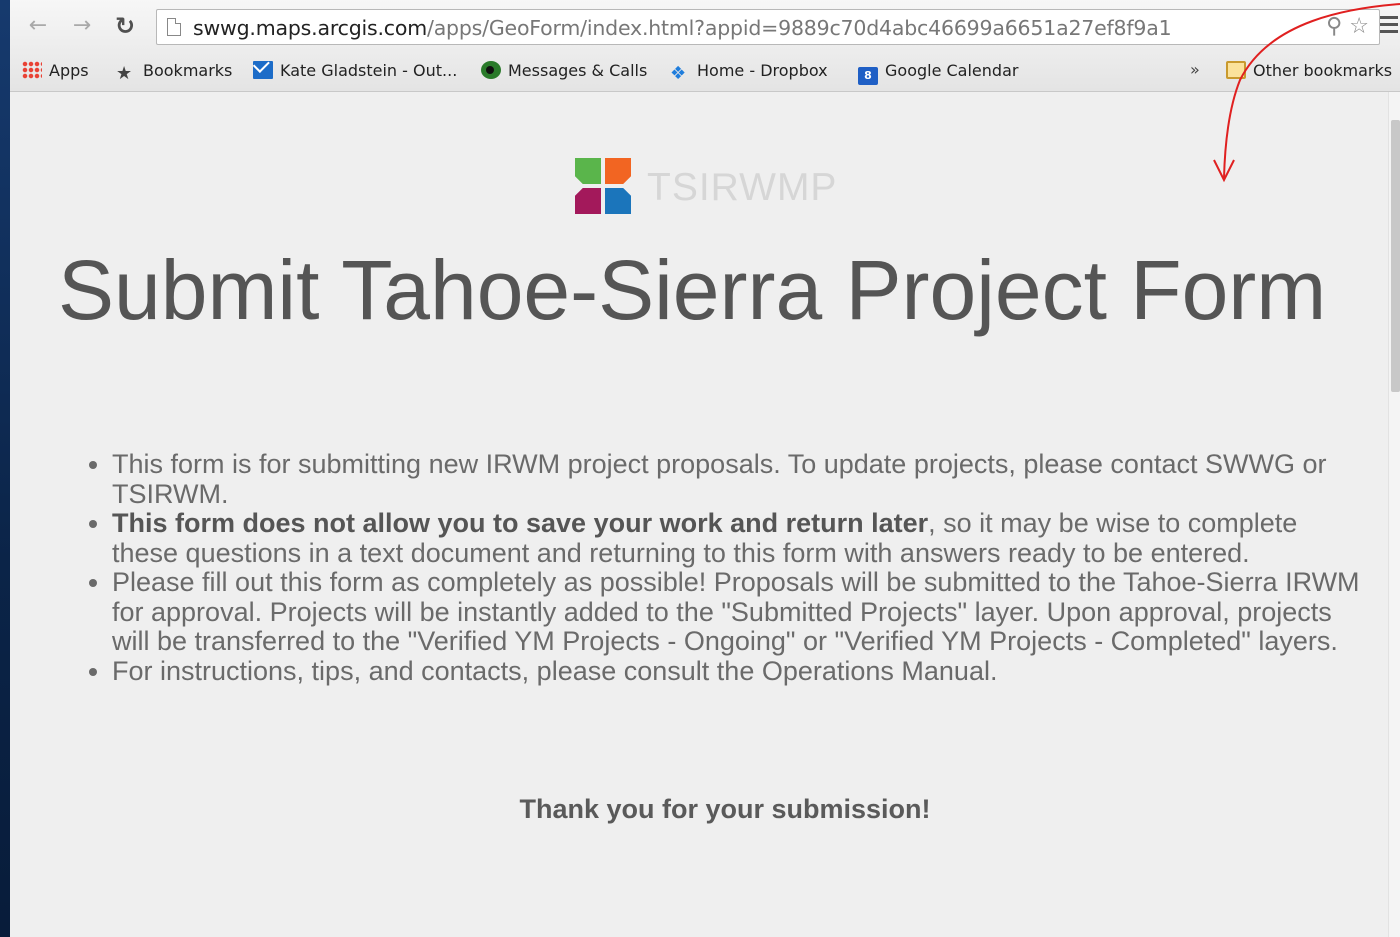 This screenshot has height=937, width=1400. What do you see at coordinates (125, 26) in the screenshot?
I see `reload-icon: ↻` at bounding box center [125, 26].